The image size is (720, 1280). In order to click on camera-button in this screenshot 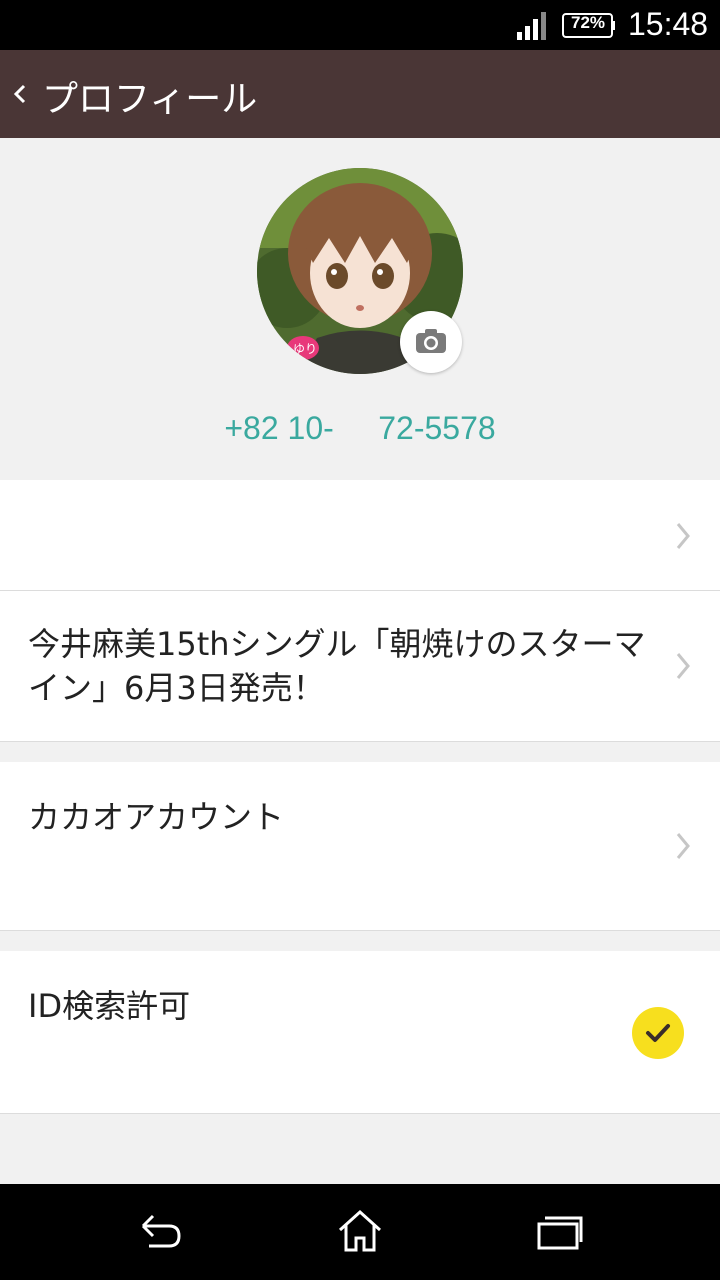, I will do `click(431, 342)`.